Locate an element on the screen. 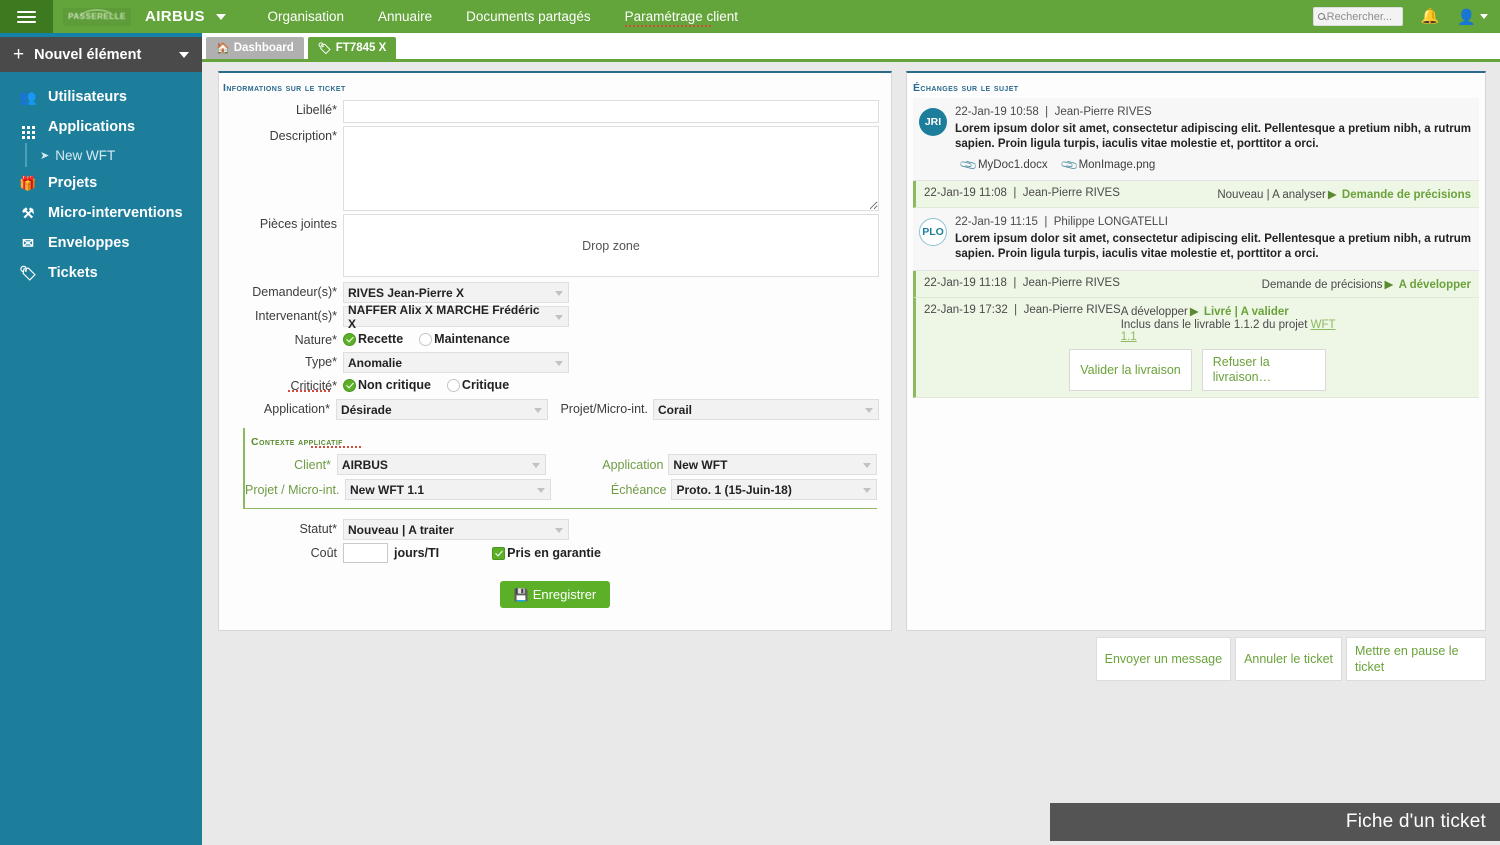  ctx-projet-select: New WFT 1.1 is located at coordinates (448, 489).